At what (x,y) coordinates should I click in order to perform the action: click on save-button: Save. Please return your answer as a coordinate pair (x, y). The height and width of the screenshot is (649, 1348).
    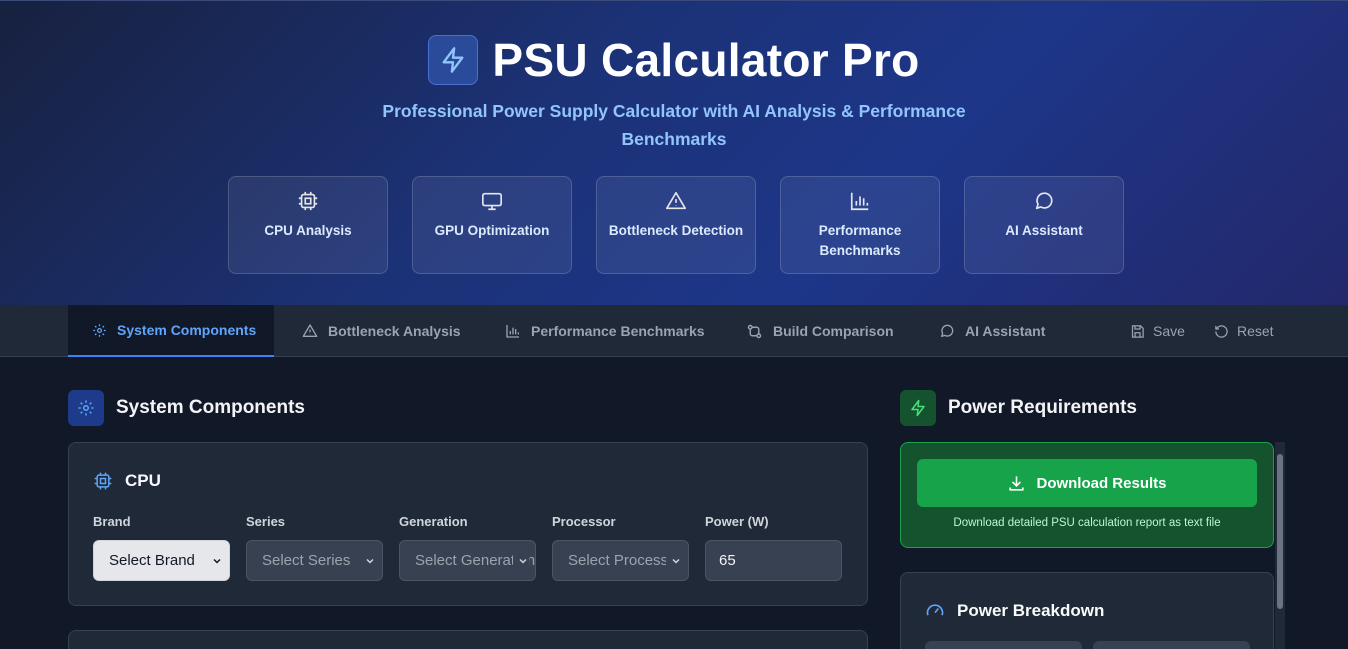
    Looking at the image, I should click on (1157, 331).